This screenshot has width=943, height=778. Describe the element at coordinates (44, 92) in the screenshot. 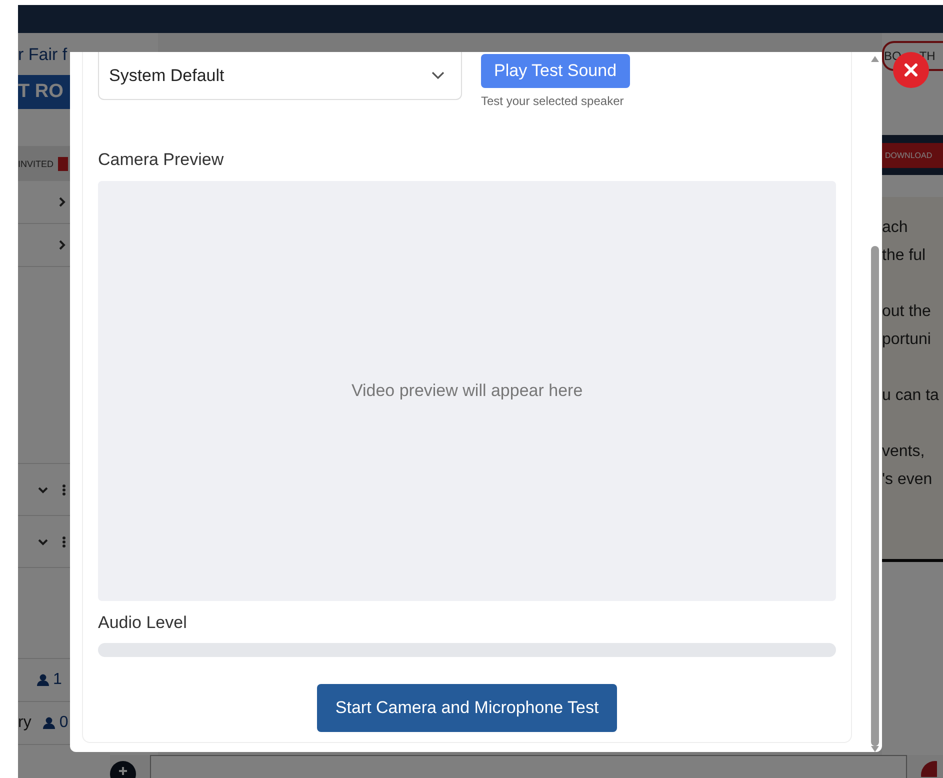

I see `room-button: T RO` at that location.